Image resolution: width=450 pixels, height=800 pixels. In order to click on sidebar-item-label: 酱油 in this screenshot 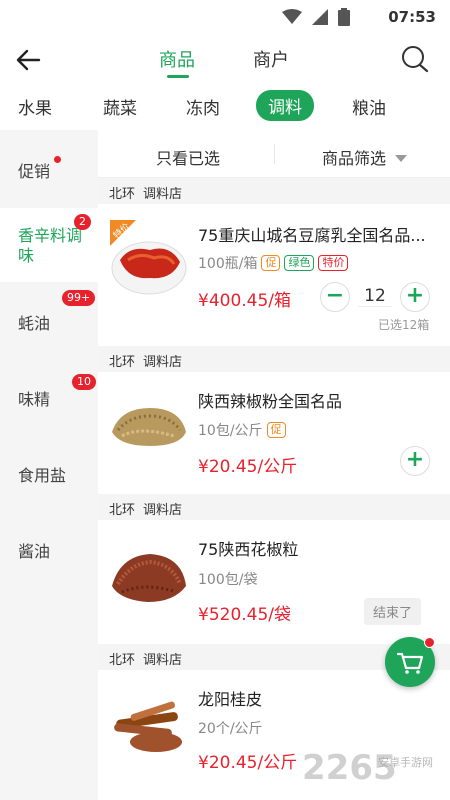, I will do `click(34, 551)`.